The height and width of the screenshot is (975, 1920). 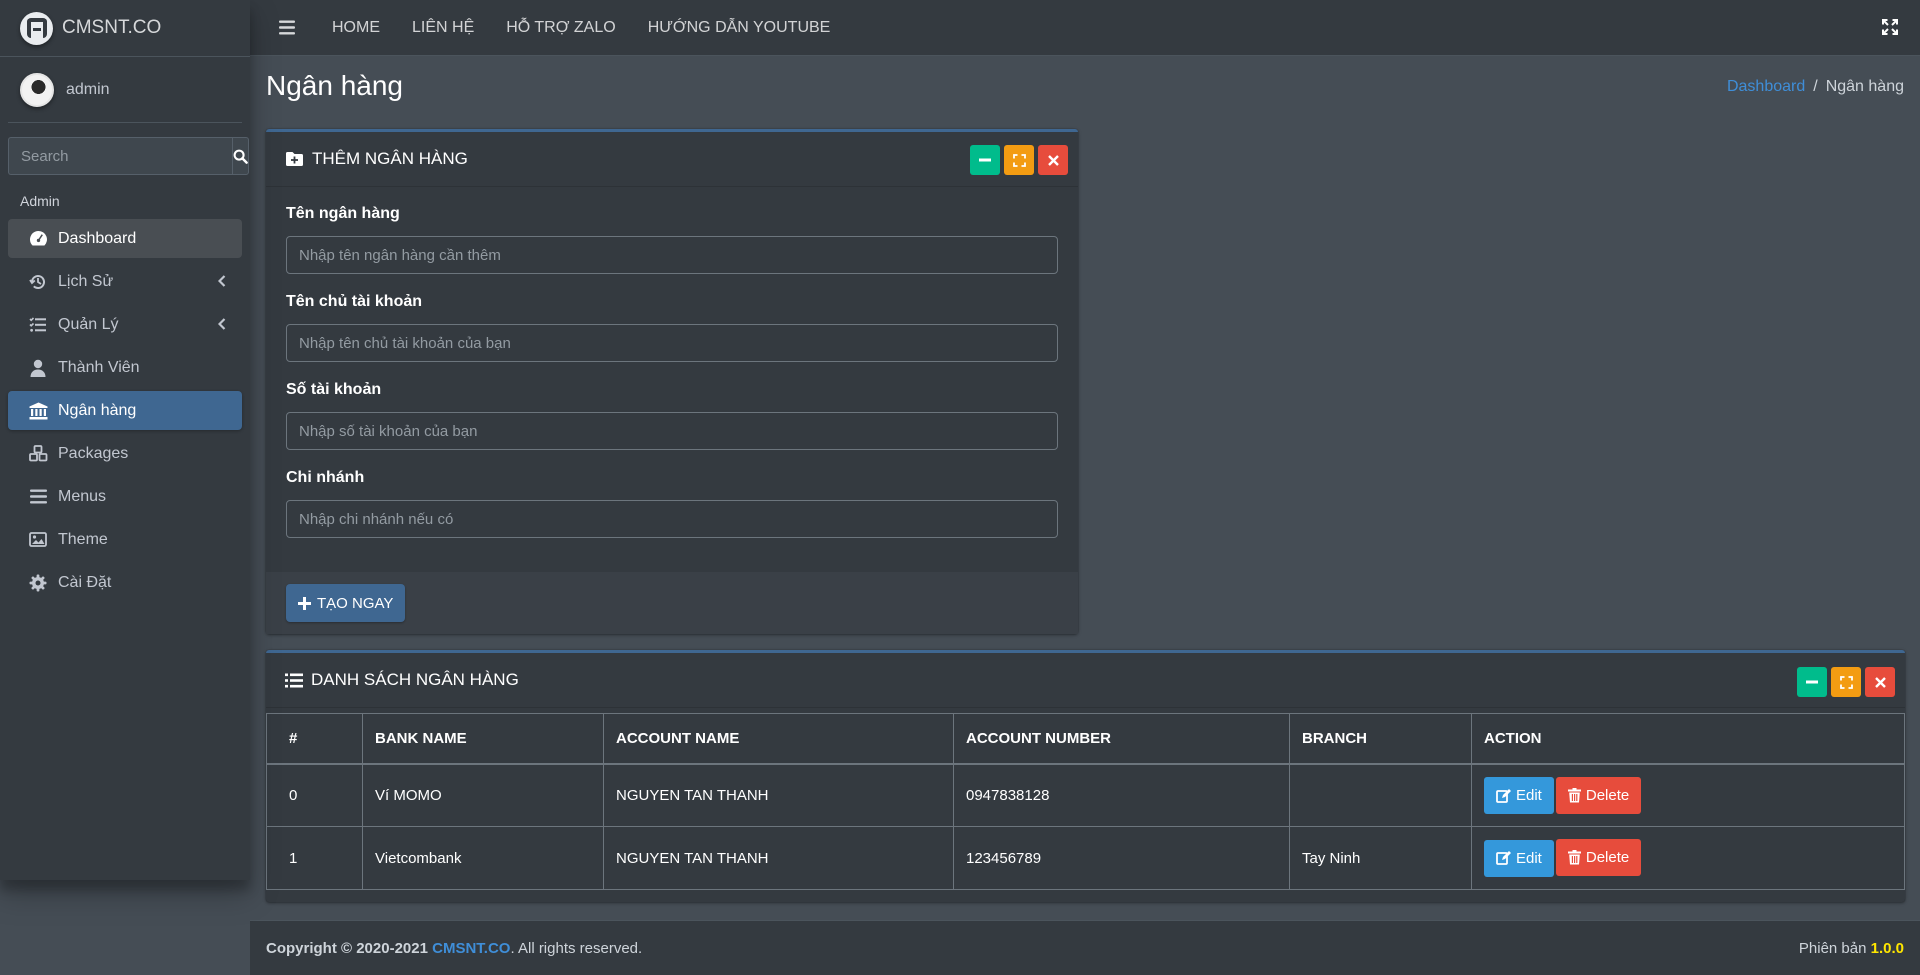 What do you see at coordinates (560, 28) in the screenshot?
I see `nav-link-ho-tro-zalo: HỖ TRỢ ZALO` at bounding box center [560, 28].